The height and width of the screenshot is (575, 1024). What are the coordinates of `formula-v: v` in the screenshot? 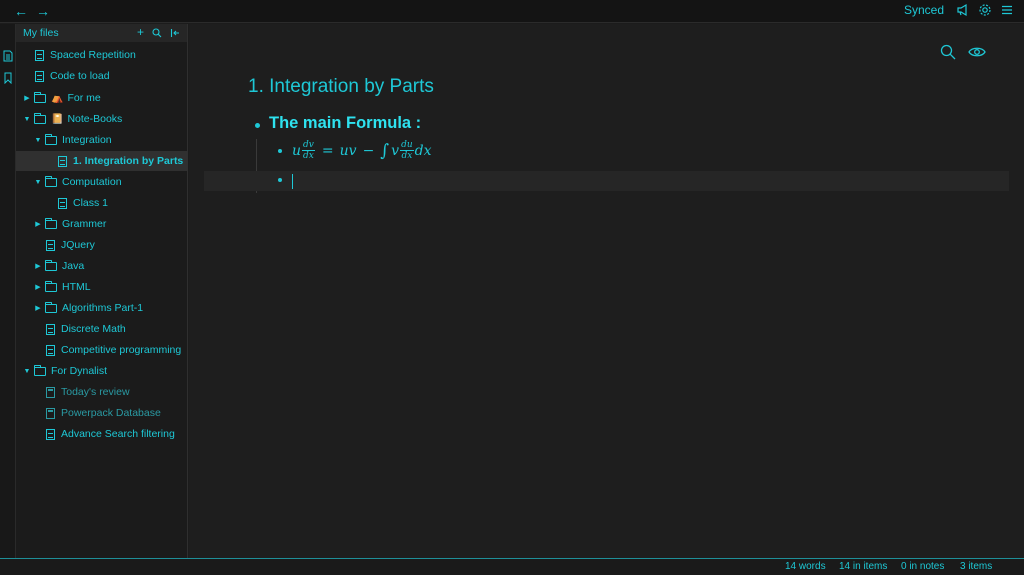 It's located at (395, 150).